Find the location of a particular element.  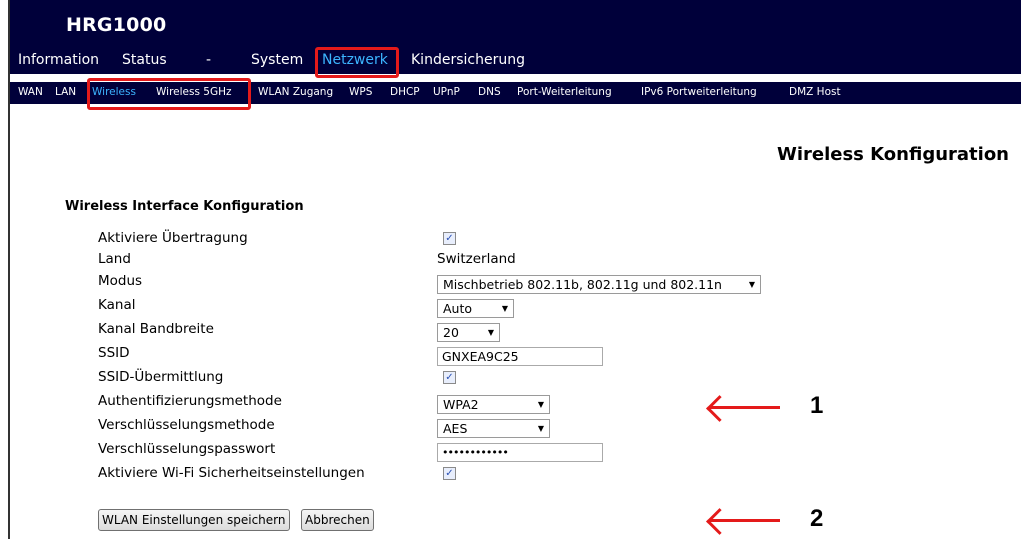

nav-system: System is located at coordinates (277, 60).